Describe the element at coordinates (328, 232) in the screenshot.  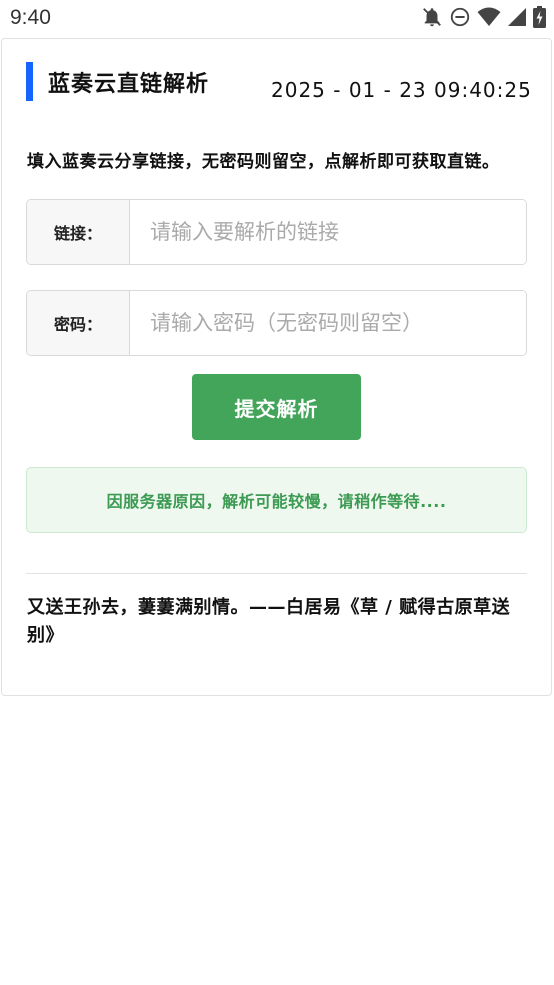
I see `link-input` at that location.